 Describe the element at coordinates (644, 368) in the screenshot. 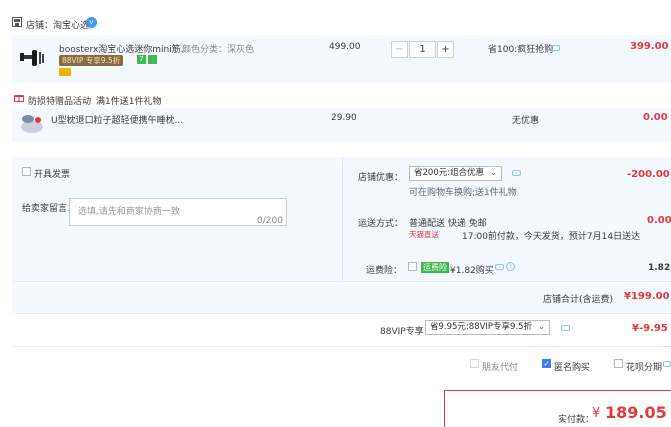

I see `huabei-label: 花呗分期` at that location.